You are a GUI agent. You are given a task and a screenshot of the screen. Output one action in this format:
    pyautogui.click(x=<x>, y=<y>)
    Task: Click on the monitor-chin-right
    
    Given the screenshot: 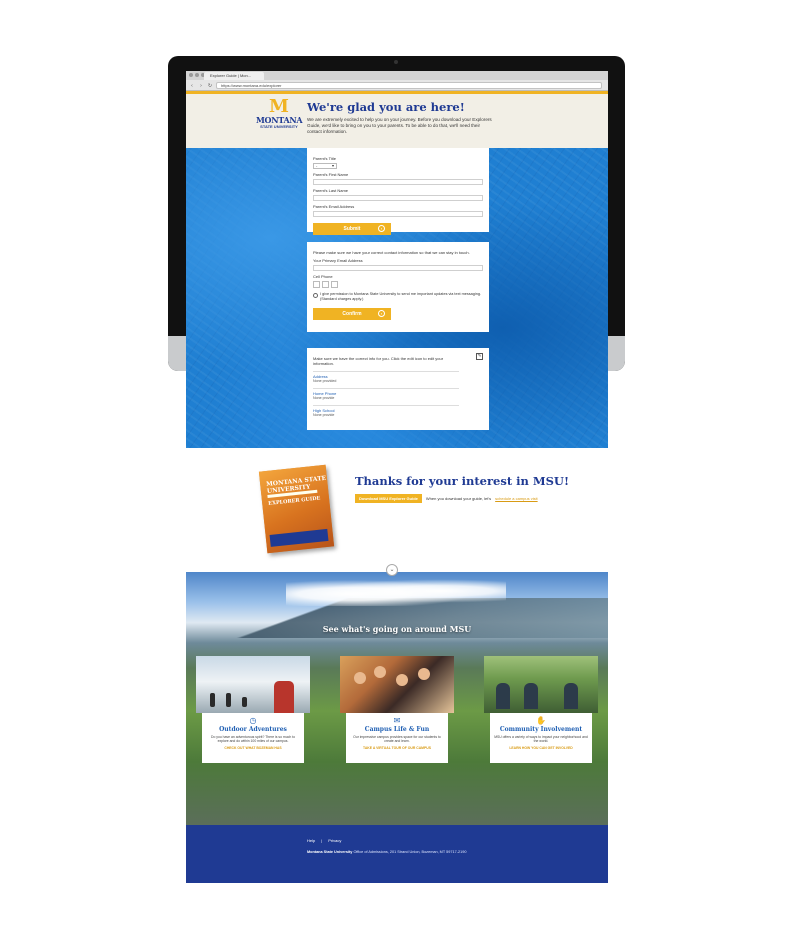 What is the action you would take?
    pyautogui.click(x=616, y=353)
    